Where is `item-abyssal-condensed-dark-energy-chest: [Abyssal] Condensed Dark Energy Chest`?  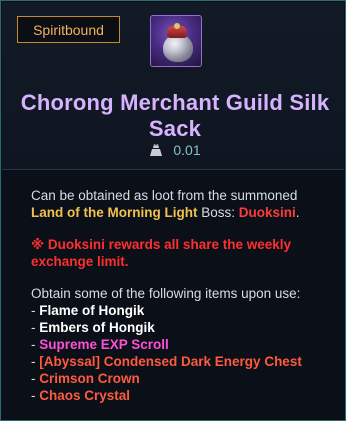 item-abyssal-condensed-dark-energy-chest: [Abyssal] Condensed Dark Energy Chest is located at coordinates (170, 361).